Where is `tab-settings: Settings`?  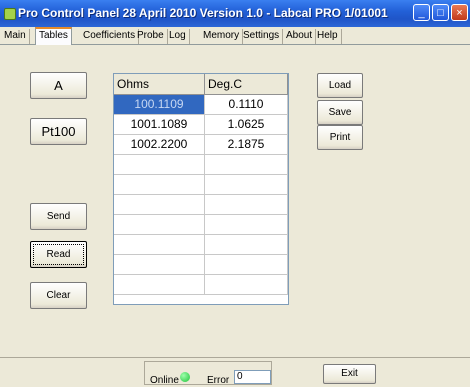
tab-settings: Settings is located at coordinates (262, 36).